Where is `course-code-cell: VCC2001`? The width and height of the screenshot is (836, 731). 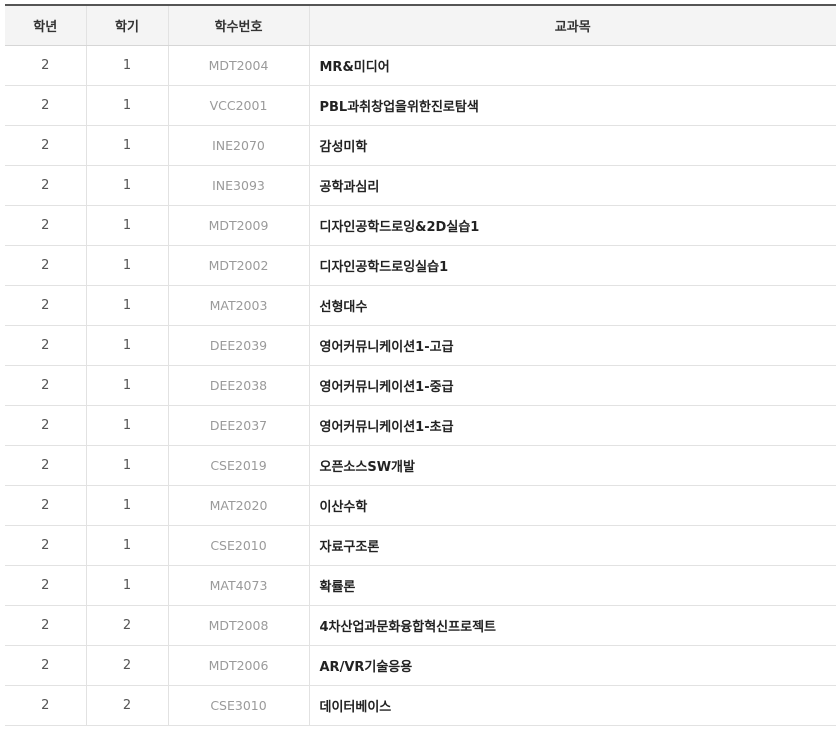
course-code-cell: VCC2001 is located at coordinates (239, 105).